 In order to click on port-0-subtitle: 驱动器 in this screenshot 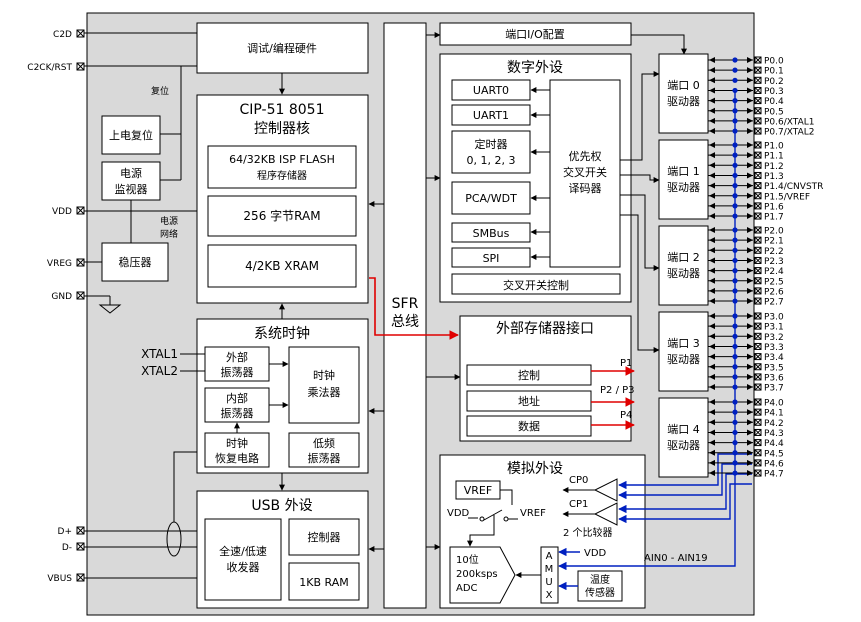, I will do `click(683, 101)`.